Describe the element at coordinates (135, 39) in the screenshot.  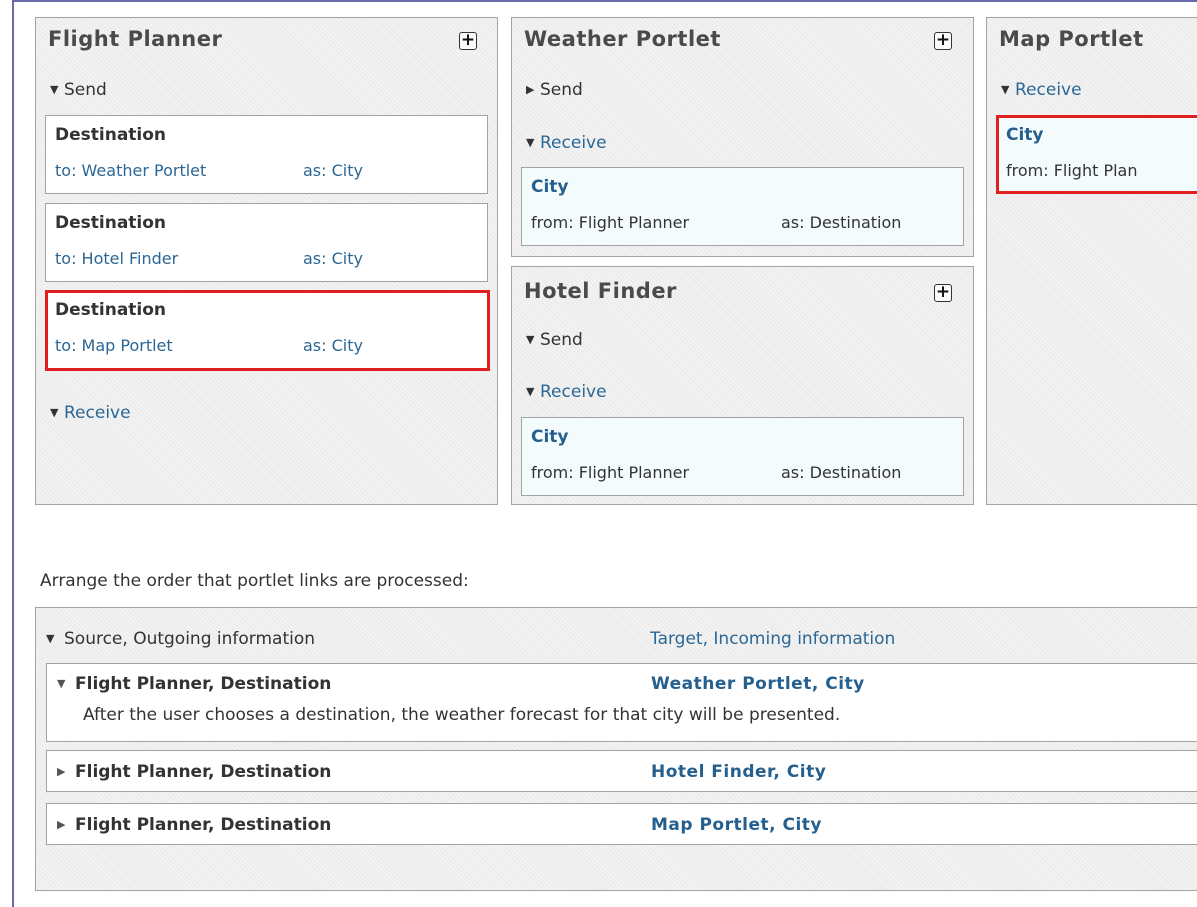
I see `portlet-title: Flight Planner` at that location.